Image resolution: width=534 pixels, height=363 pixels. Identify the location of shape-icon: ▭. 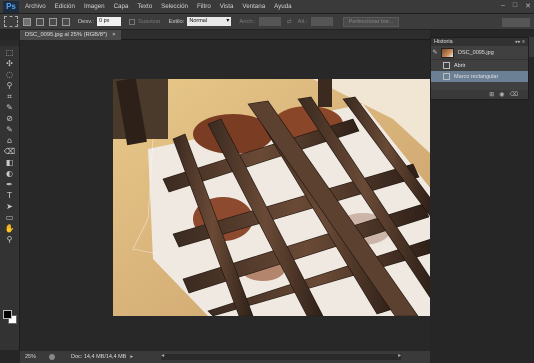
(10, 217).